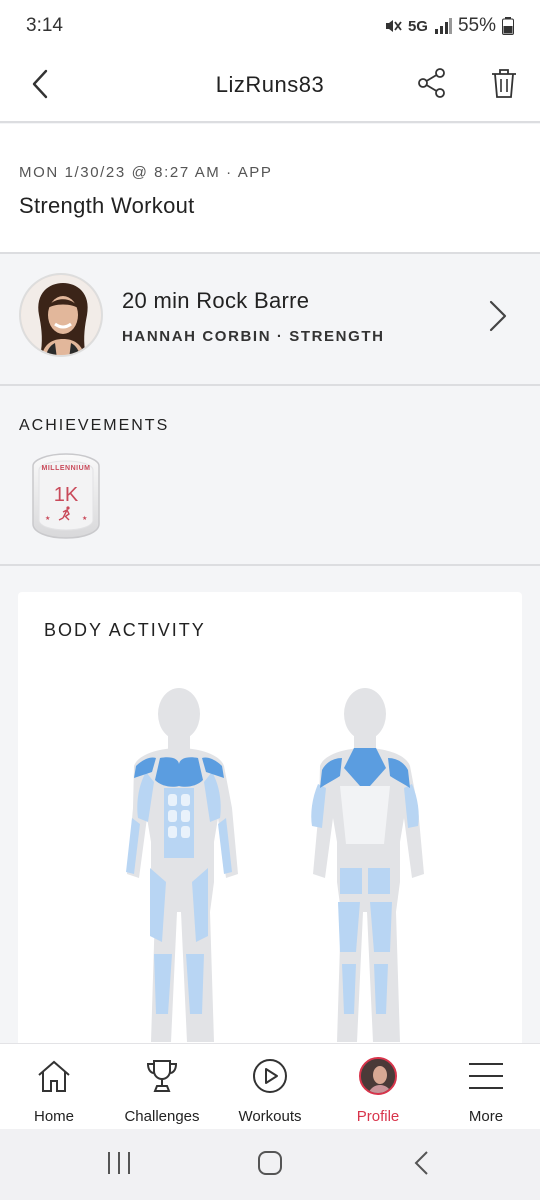  I want to click on tab-more: More, so click(486, 1086).